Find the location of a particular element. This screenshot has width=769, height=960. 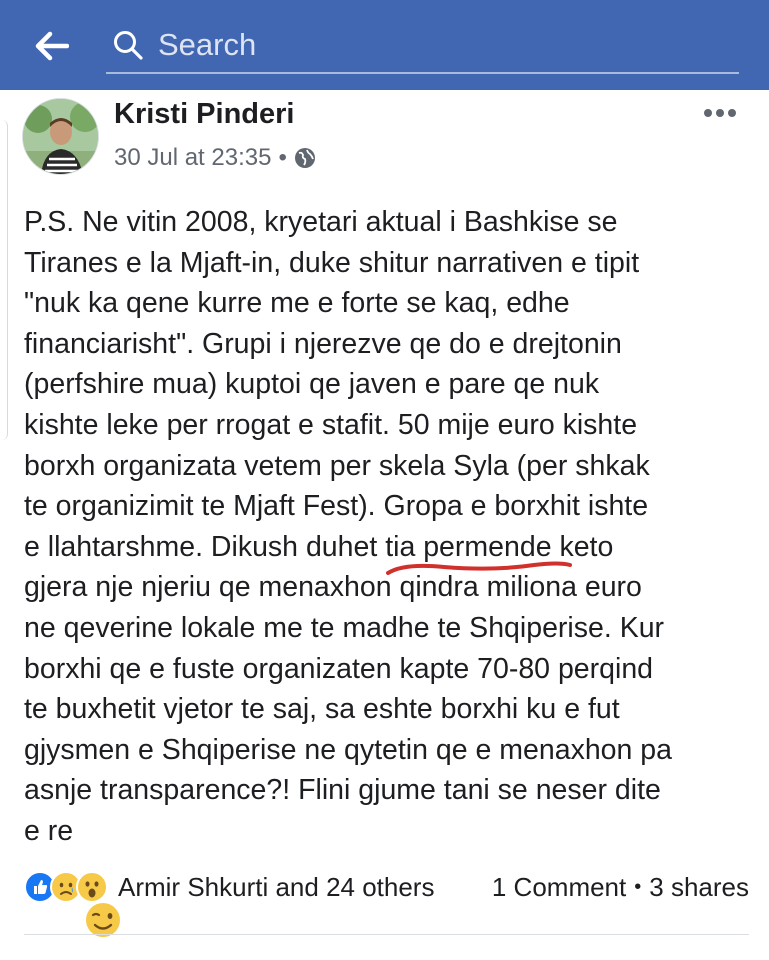

search-bar is located at coordinates (422, 46).